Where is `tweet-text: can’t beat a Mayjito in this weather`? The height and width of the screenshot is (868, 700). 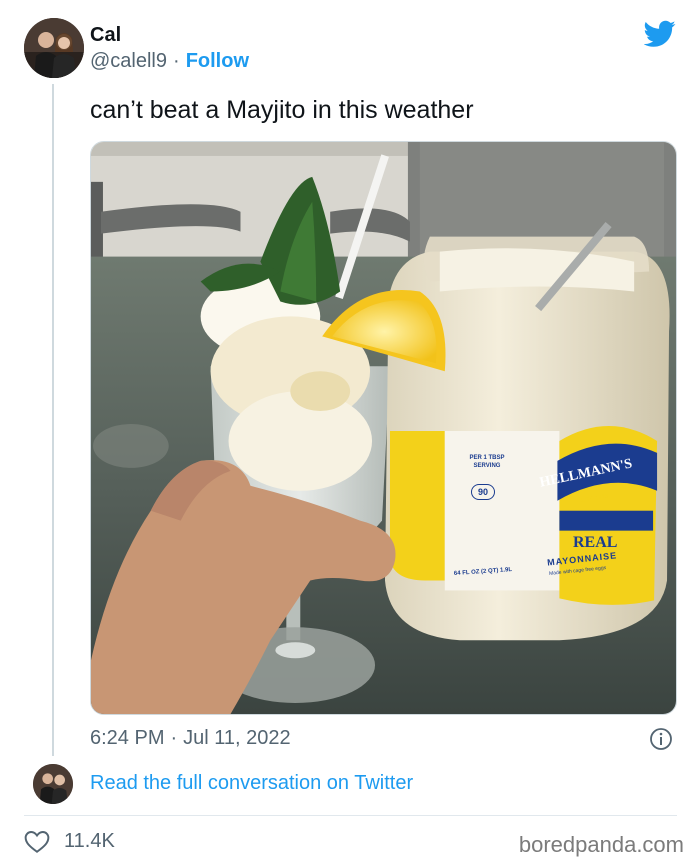
tweet-text: can’t beat a Mayjito in this weather is located at coordinates (282, 110).